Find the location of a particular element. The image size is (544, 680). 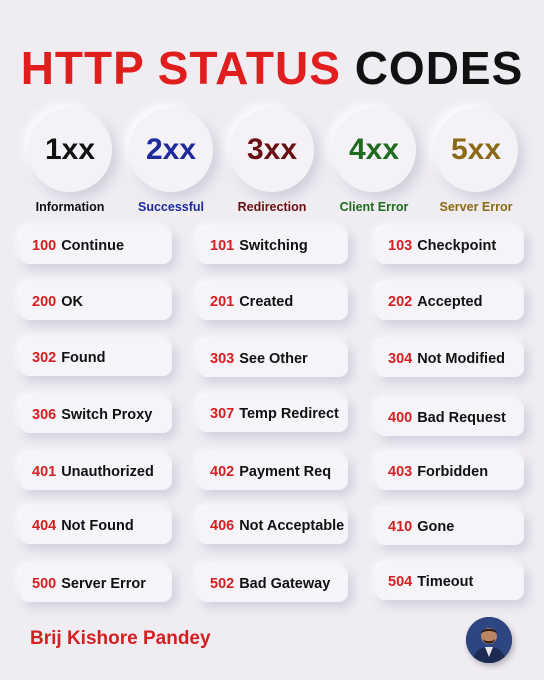

class-1xx: 1xx Information is located at coordinates (70, 161).